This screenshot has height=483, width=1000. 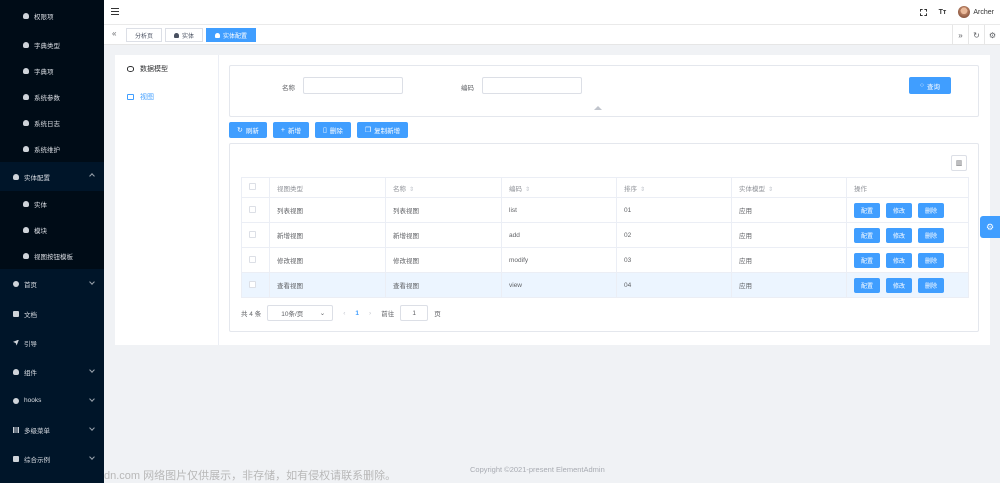 What do you see at coordinates (382, 130) in the screenshot?
I see `copy-add-button: ❐ 复制新增` at bounding box center [382, 130].